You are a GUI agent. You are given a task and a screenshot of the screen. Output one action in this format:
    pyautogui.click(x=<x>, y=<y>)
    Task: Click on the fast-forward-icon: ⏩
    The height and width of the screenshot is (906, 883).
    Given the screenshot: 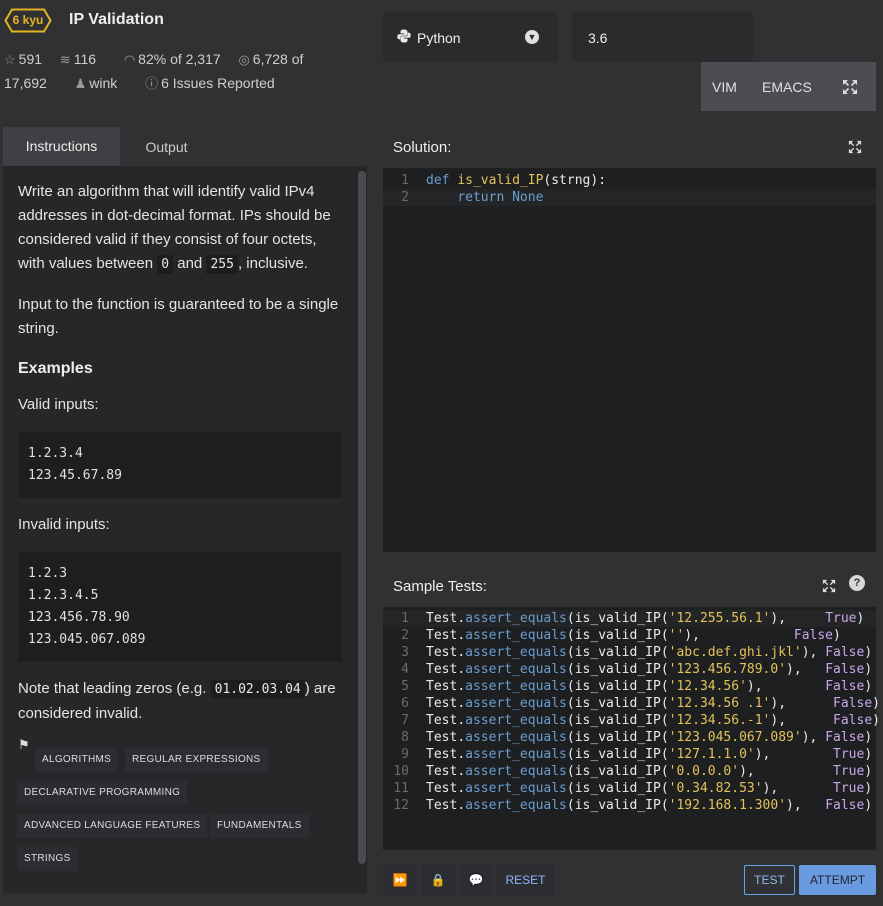 What is the action you would take?
    pyautogui.click(x=400, y=880)
    